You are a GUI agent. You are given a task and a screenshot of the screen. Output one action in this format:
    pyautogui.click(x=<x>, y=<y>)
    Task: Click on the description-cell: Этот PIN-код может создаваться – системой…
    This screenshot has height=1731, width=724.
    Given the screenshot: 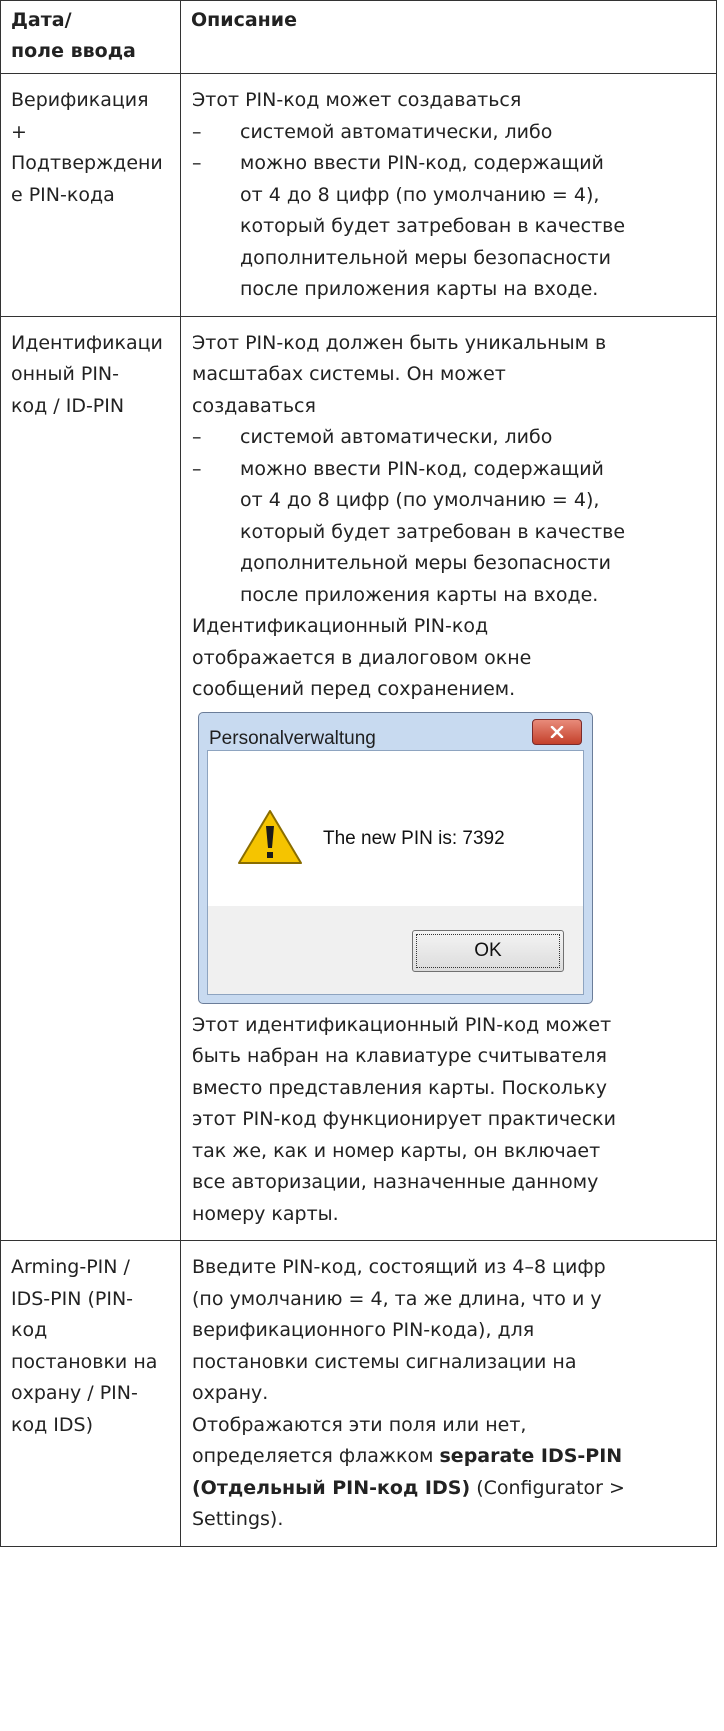 What is the action you would take?
    pyautogui.click(x=448, y=195)
    